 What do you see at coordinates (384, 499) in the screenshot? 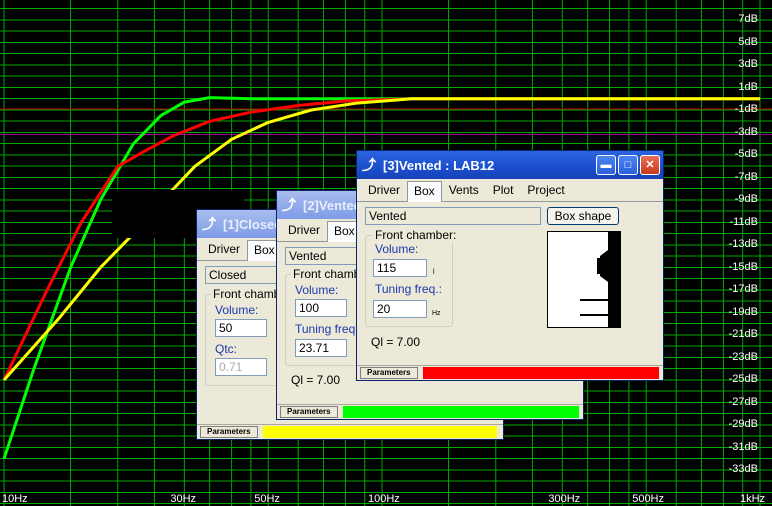
I see `x-tick-label: 100Hz` at bounding box center [384, 499].